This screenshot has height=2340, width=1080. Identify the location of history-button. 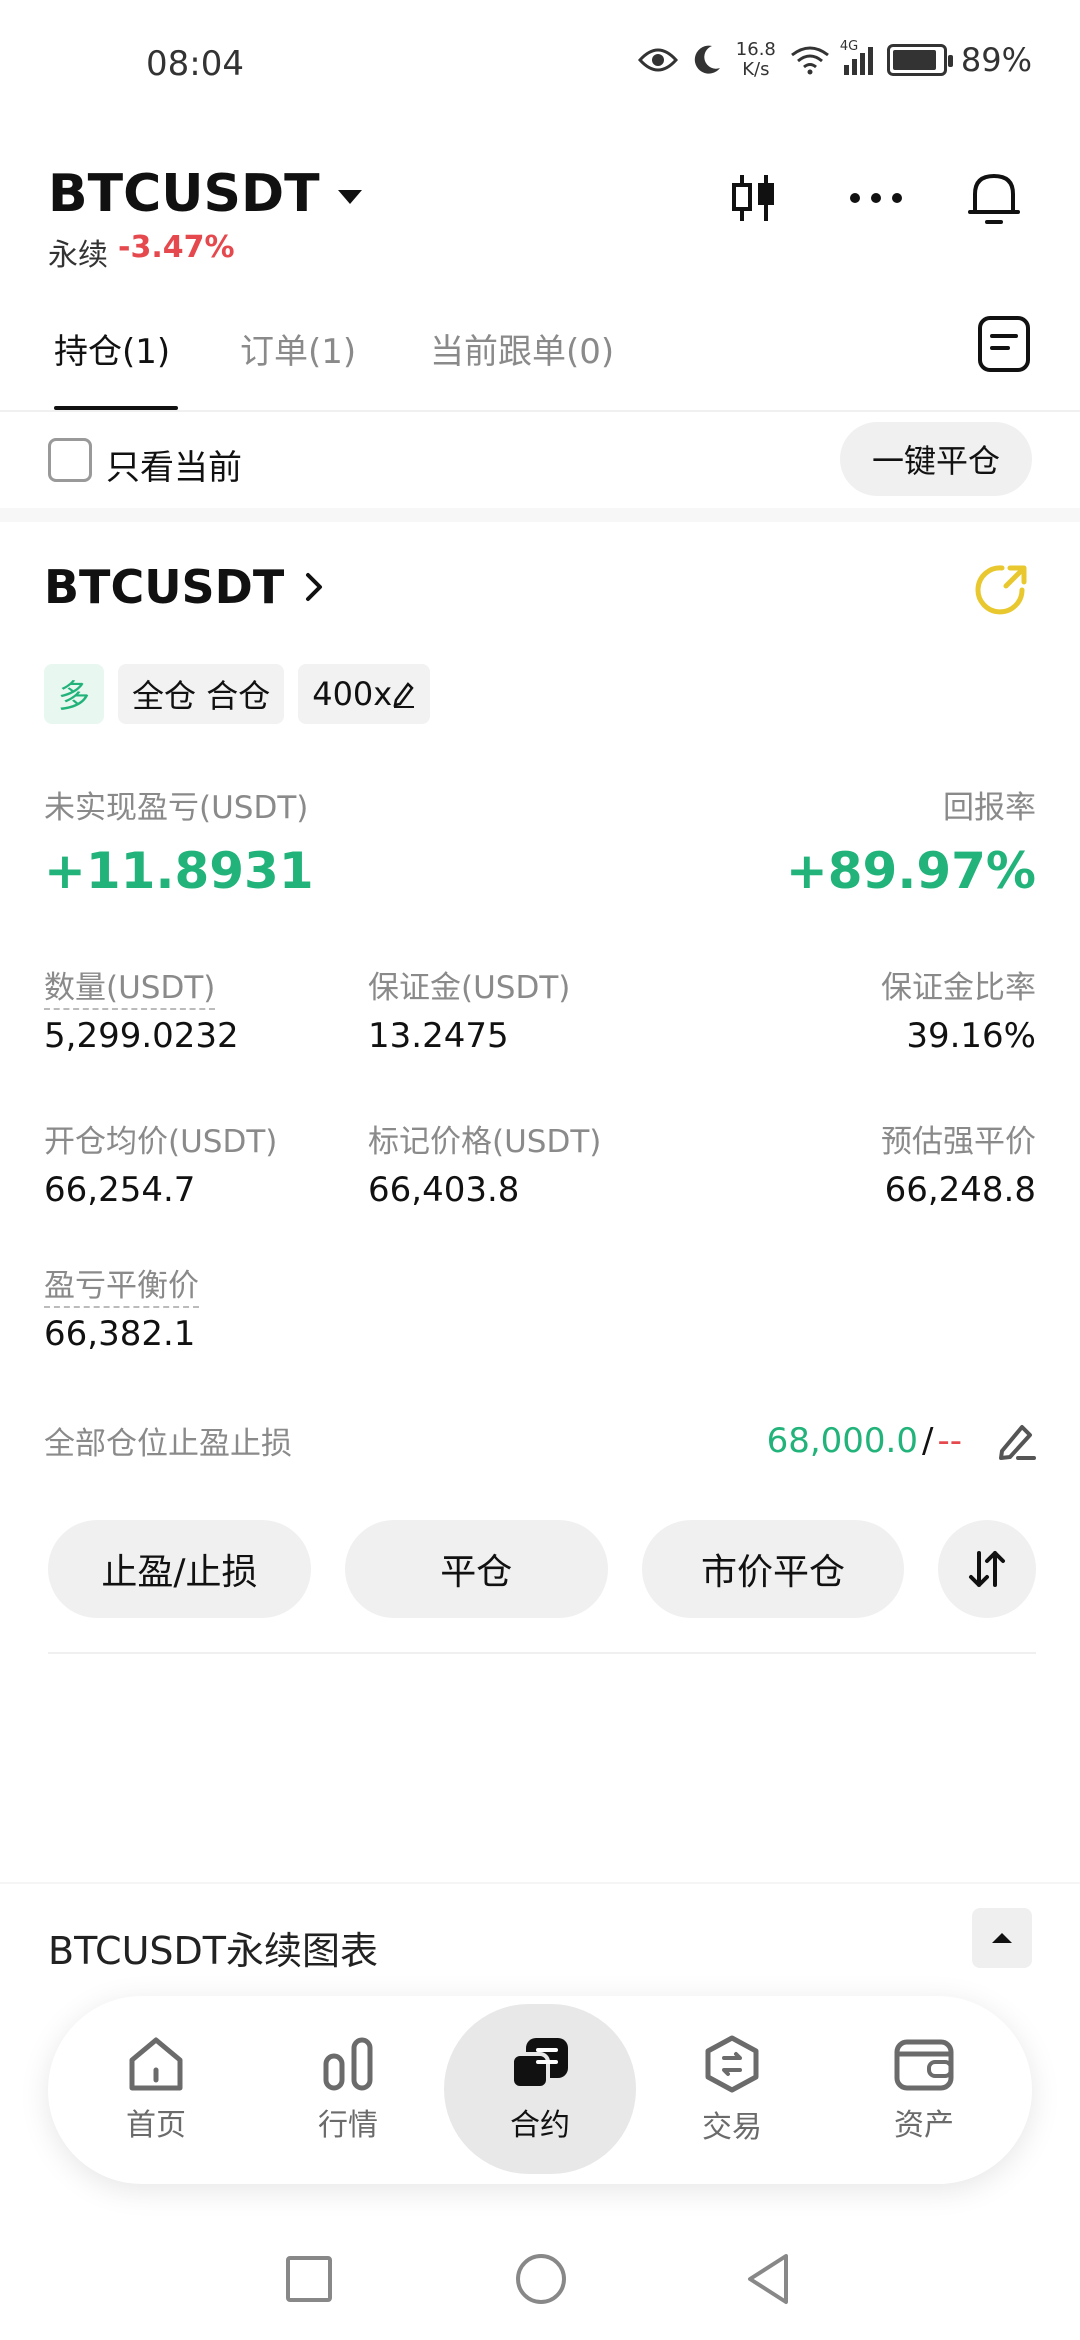
(1004, 344).